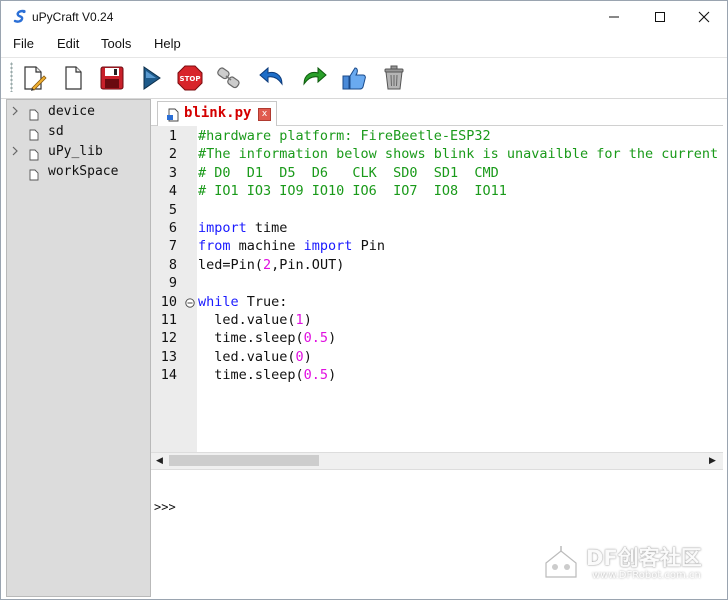  I want to click on code-token: from, so click(214, 246).